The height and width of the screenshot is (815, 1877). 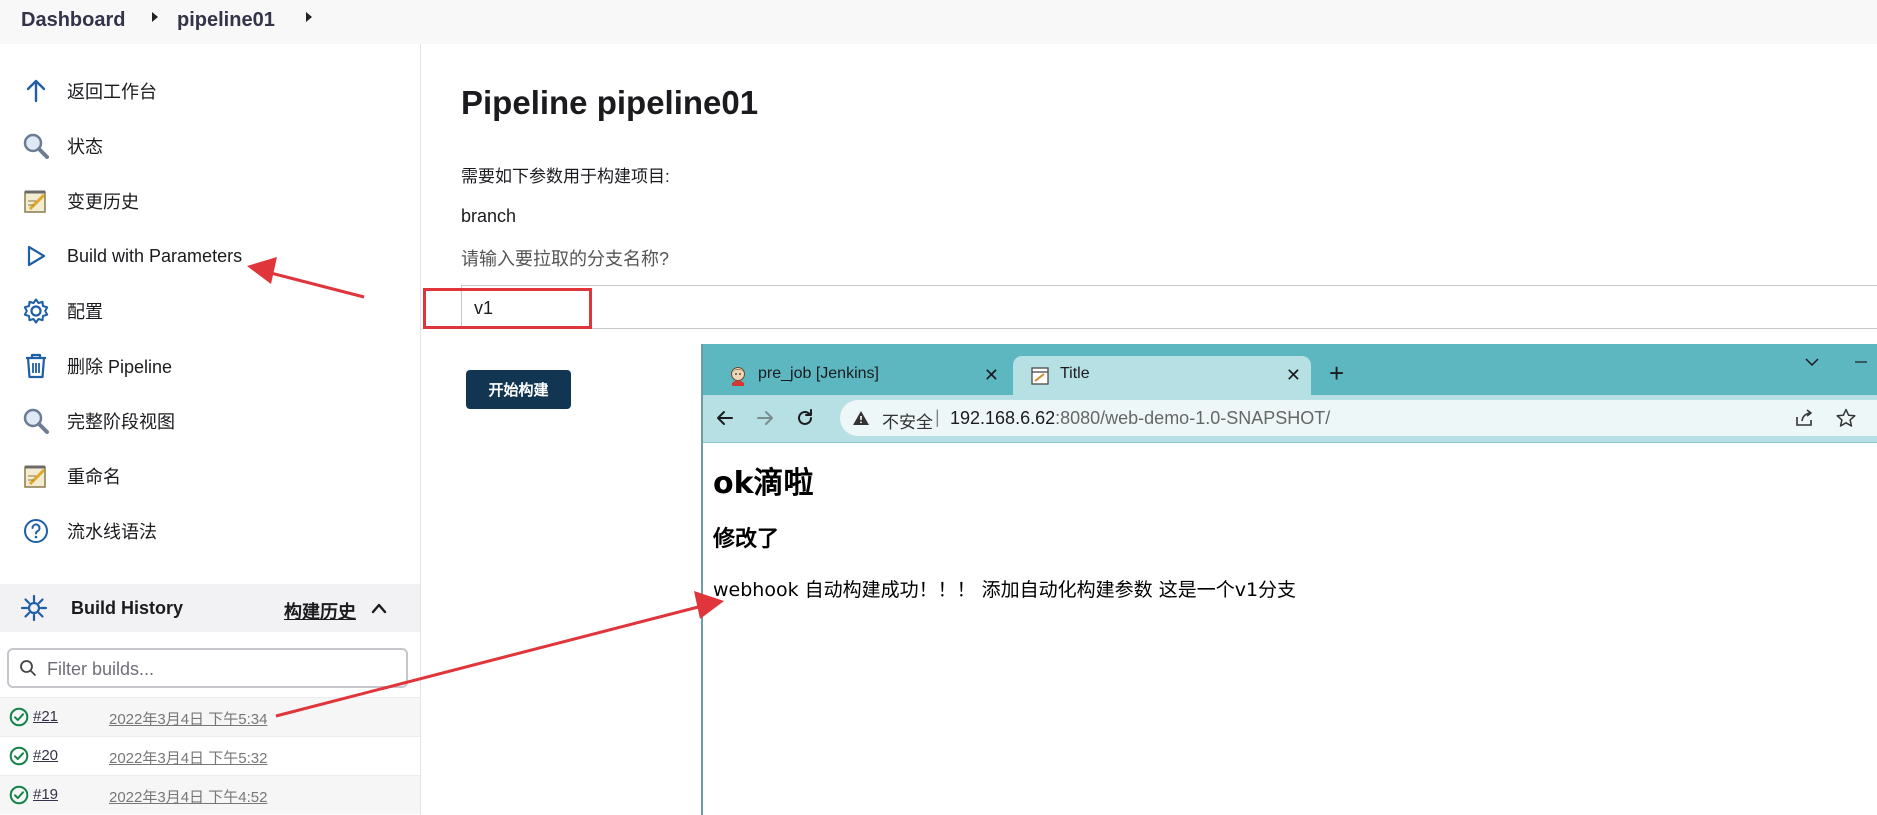 I want to click on sidebar-divider, so click(x=420, y=429).